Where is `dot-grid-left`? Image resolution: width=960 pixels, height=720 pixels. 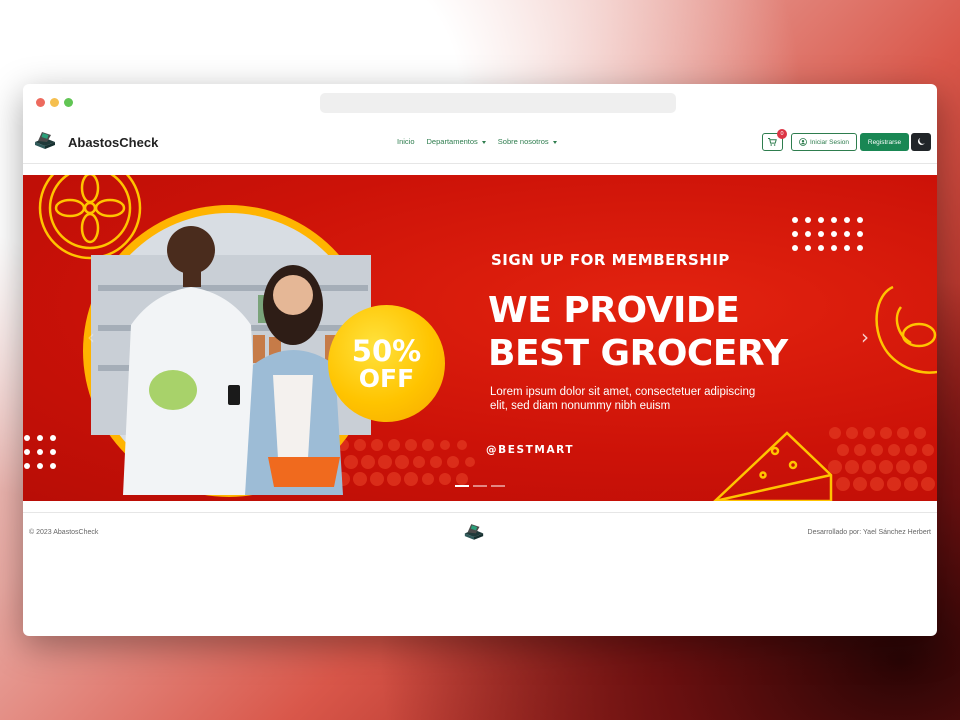 dot-grid-left is located at coordinates (40, 452).